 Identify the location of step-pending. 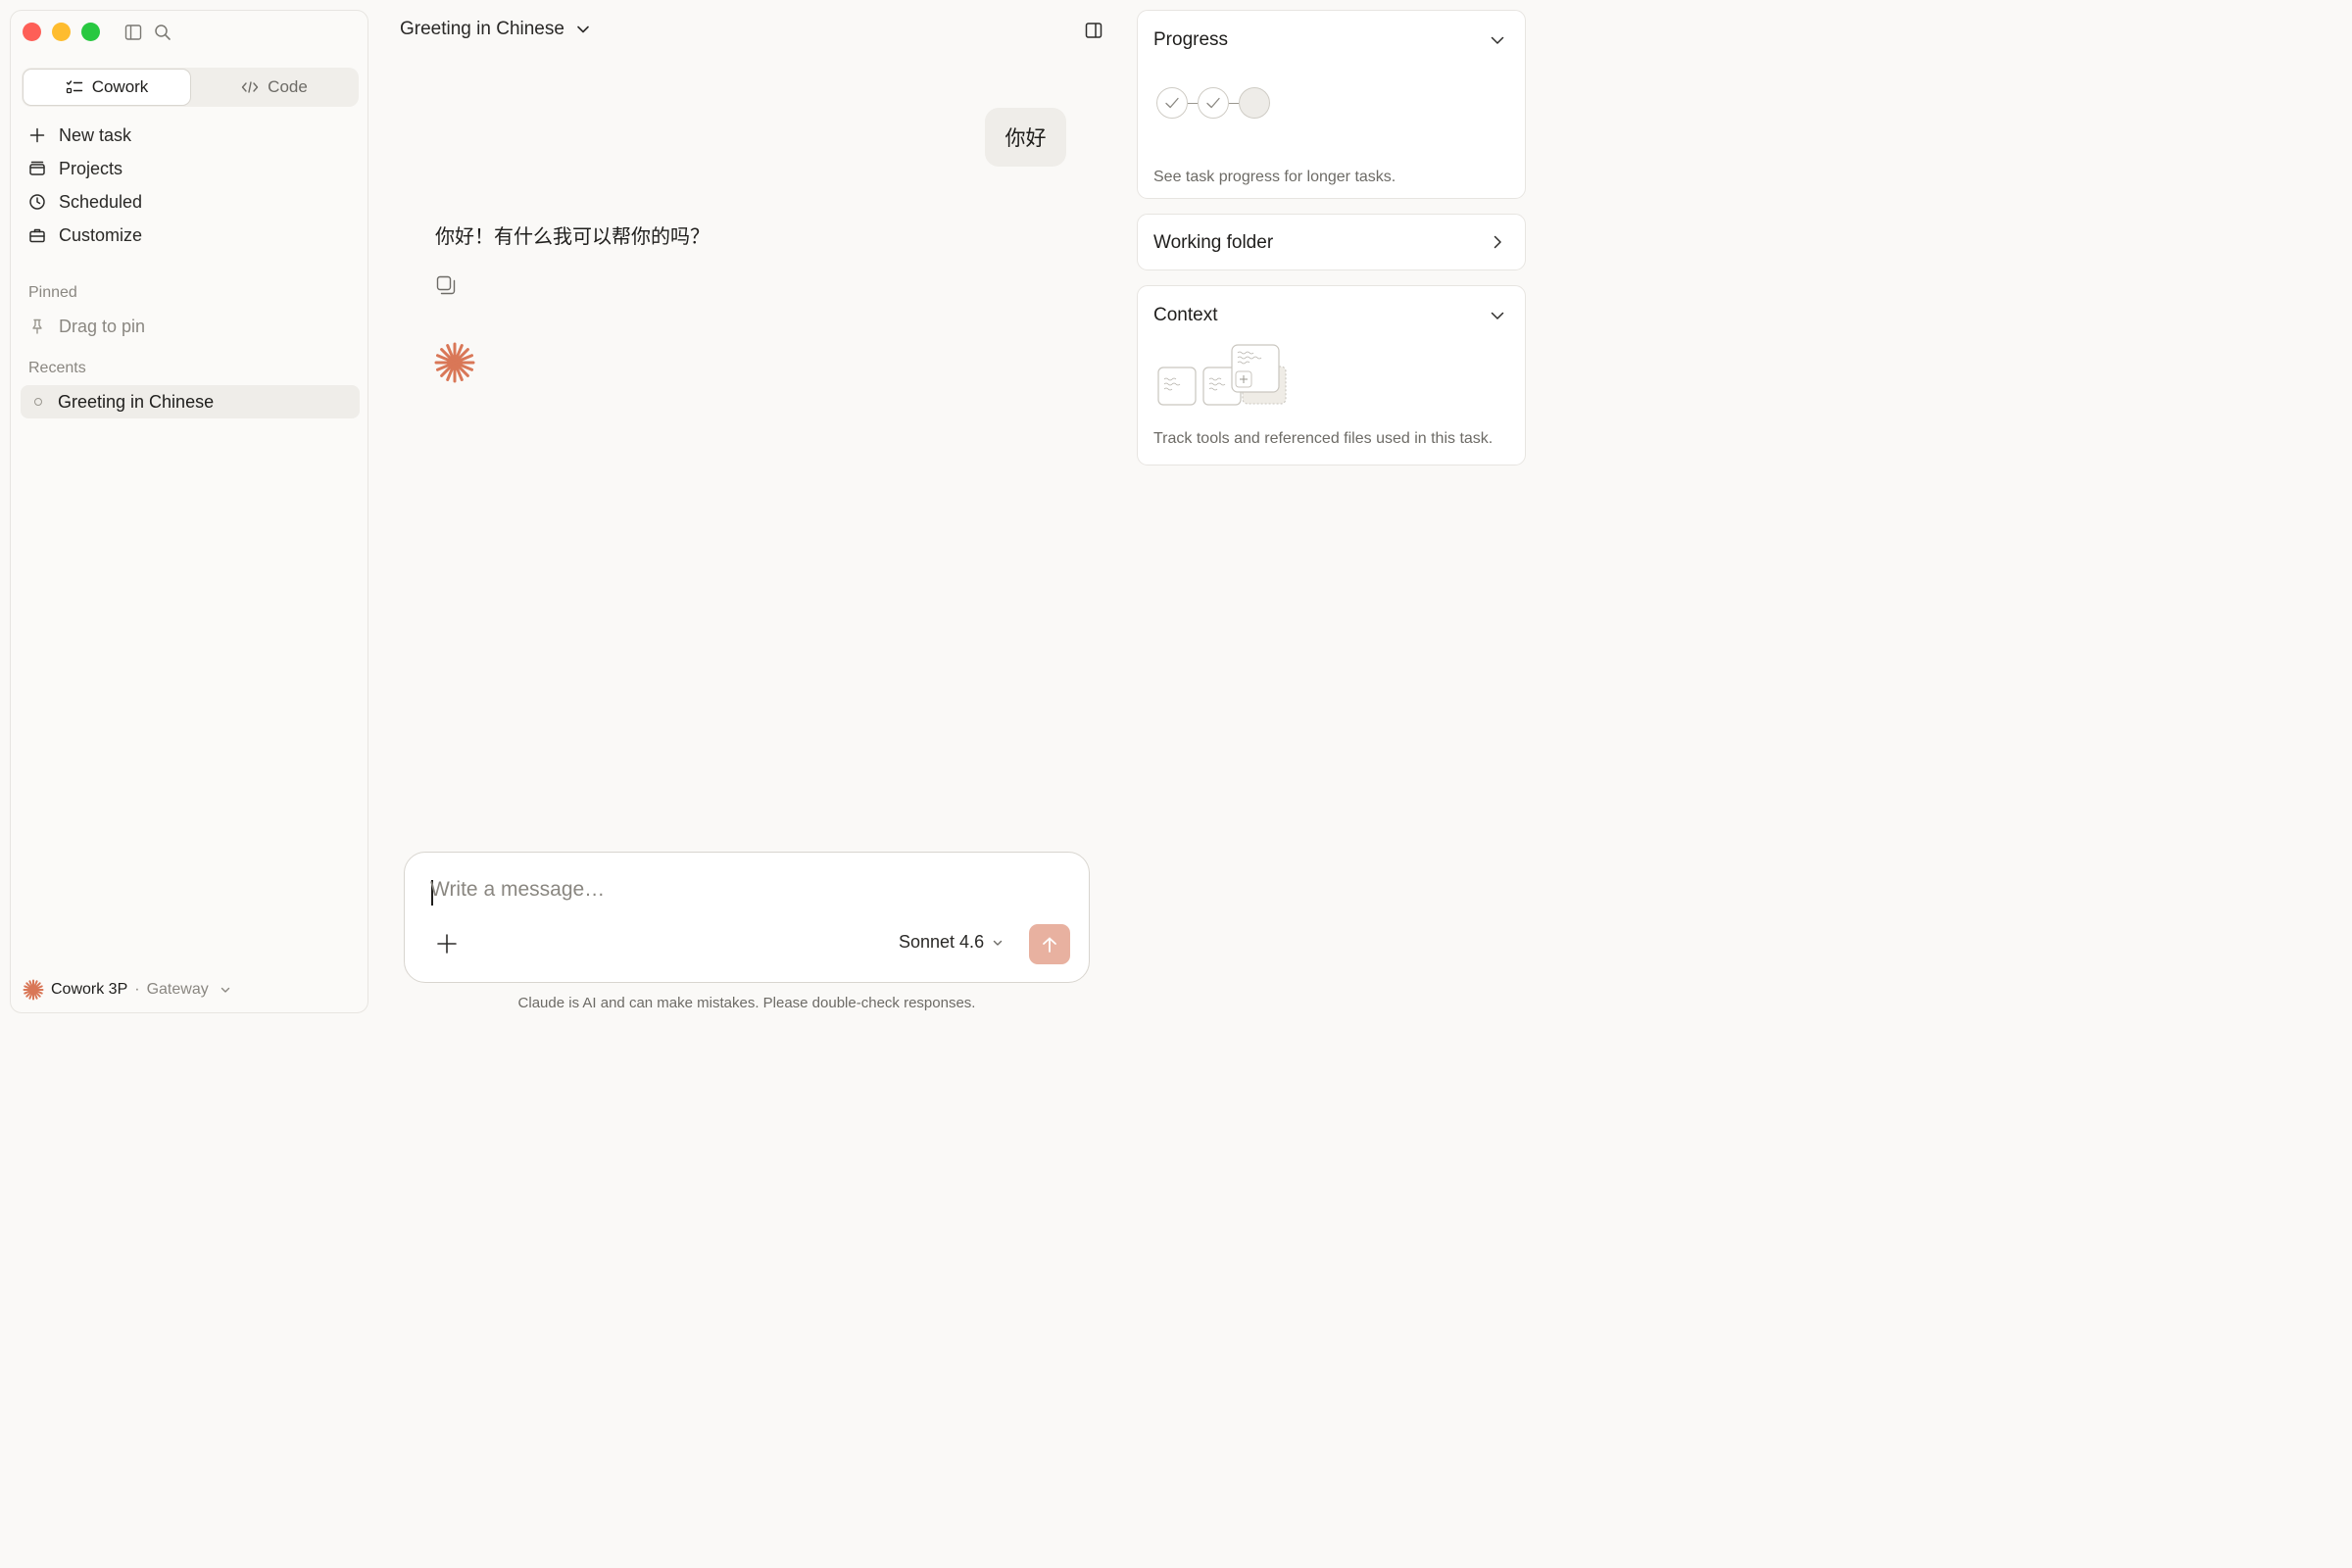
(1254, 103).